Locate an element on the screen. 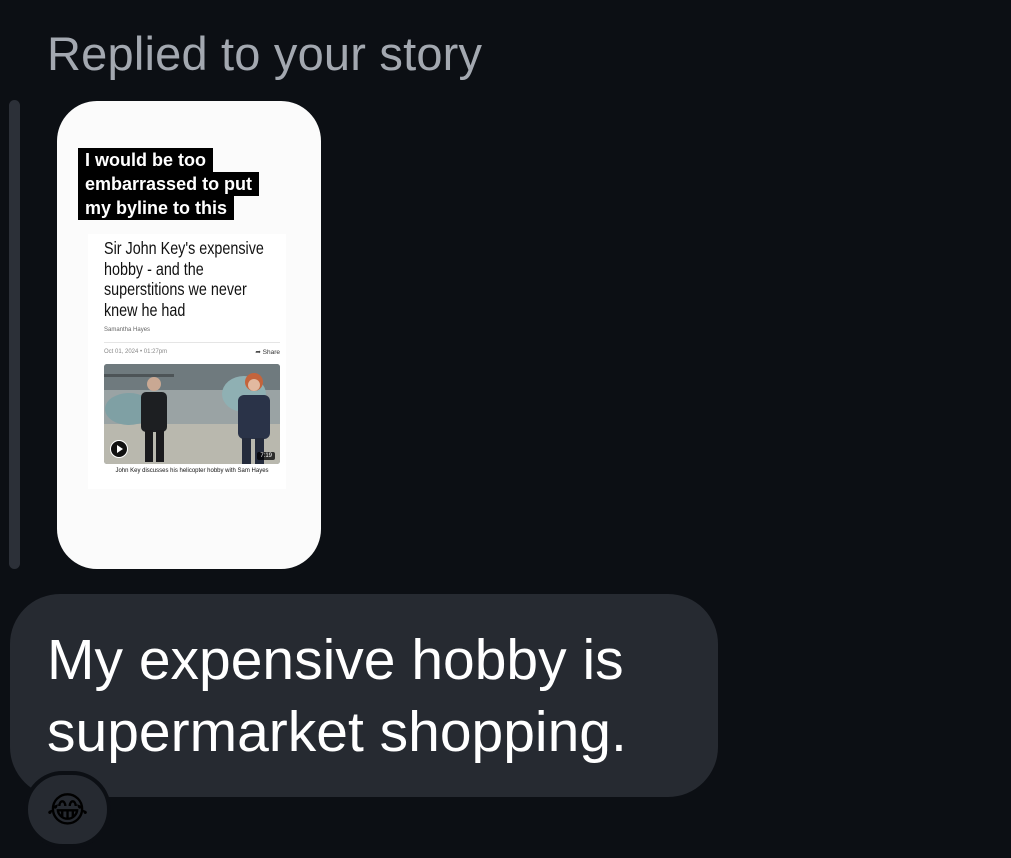  story-caption-line: embarrassed to put is located at coordinates (169, 184).